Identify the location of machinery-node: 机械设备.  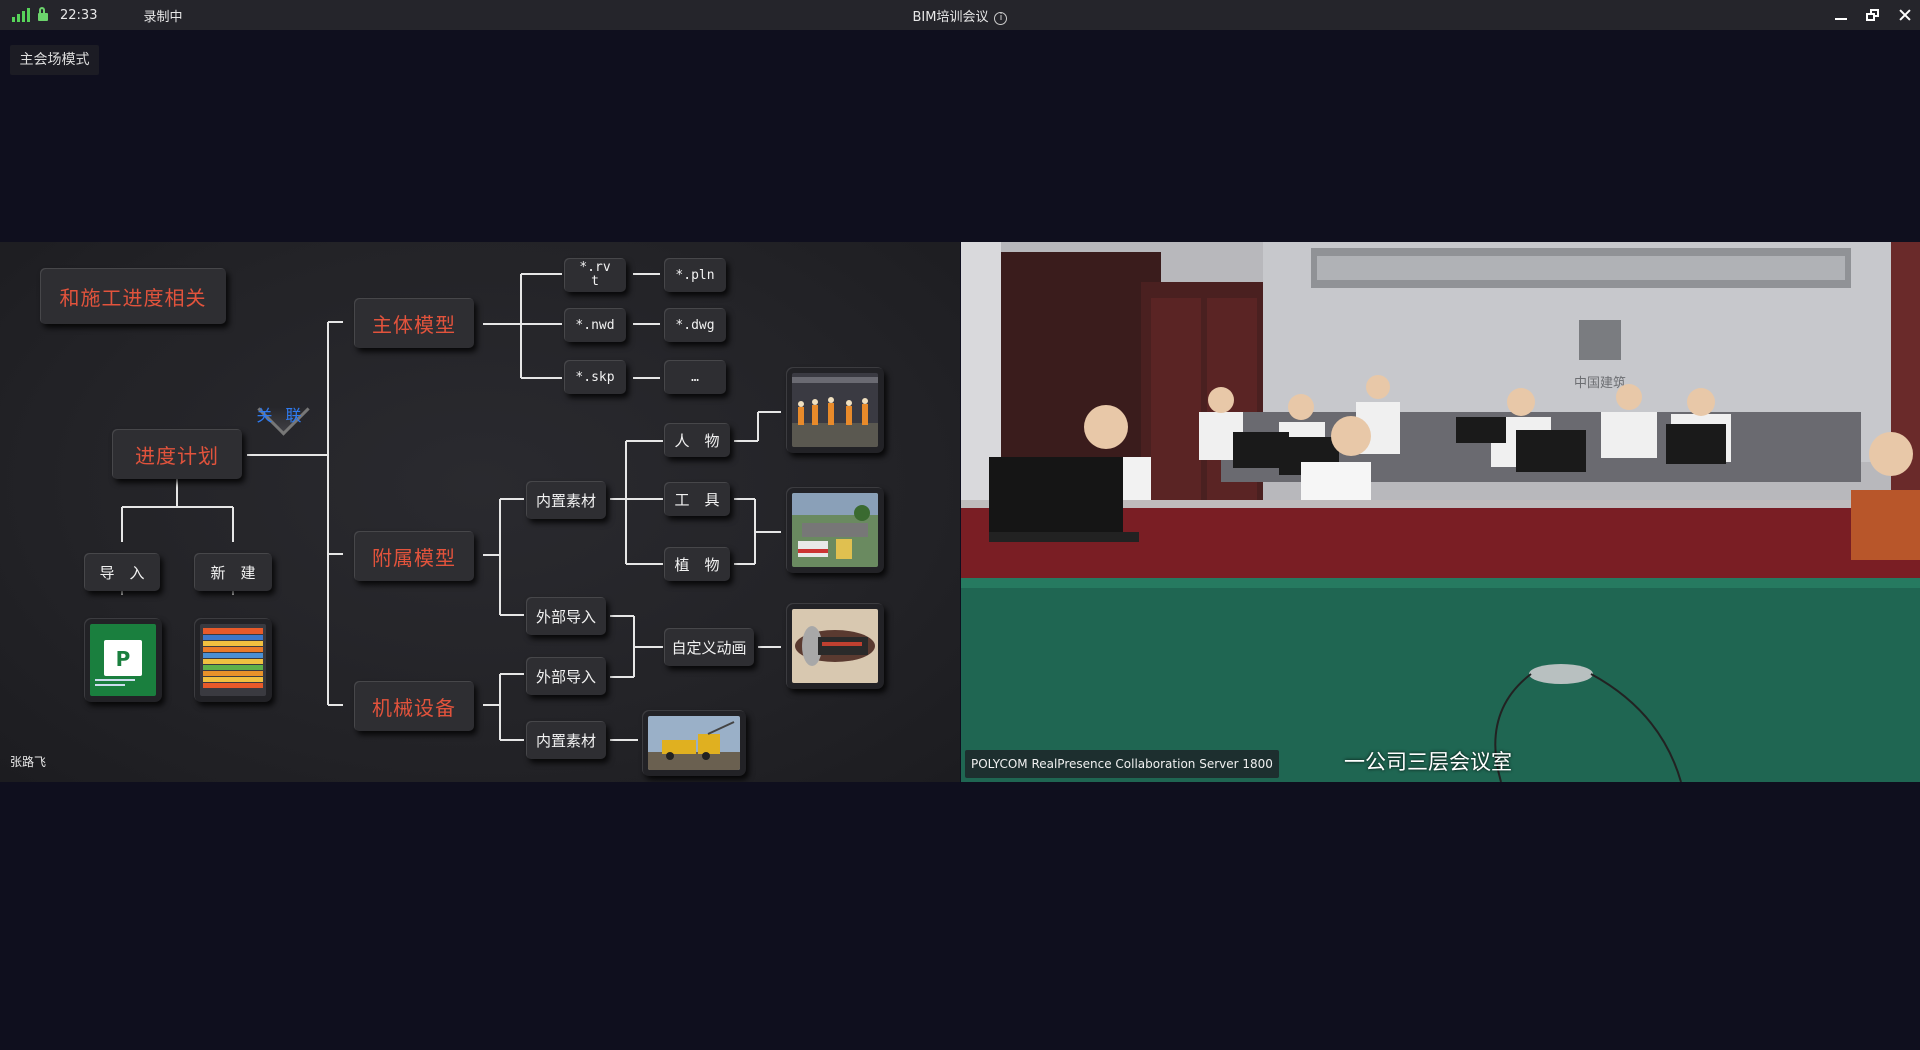
(414, 706).